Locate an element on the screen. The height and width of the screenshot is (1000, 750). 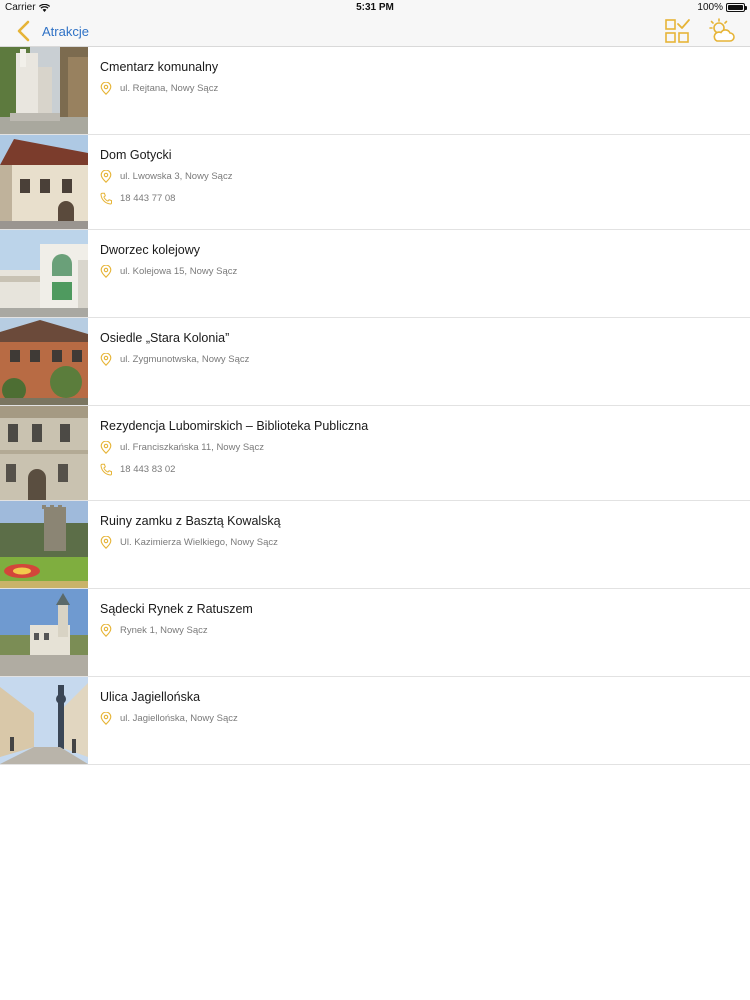
battery-icon is located at coordinates (736, 7).